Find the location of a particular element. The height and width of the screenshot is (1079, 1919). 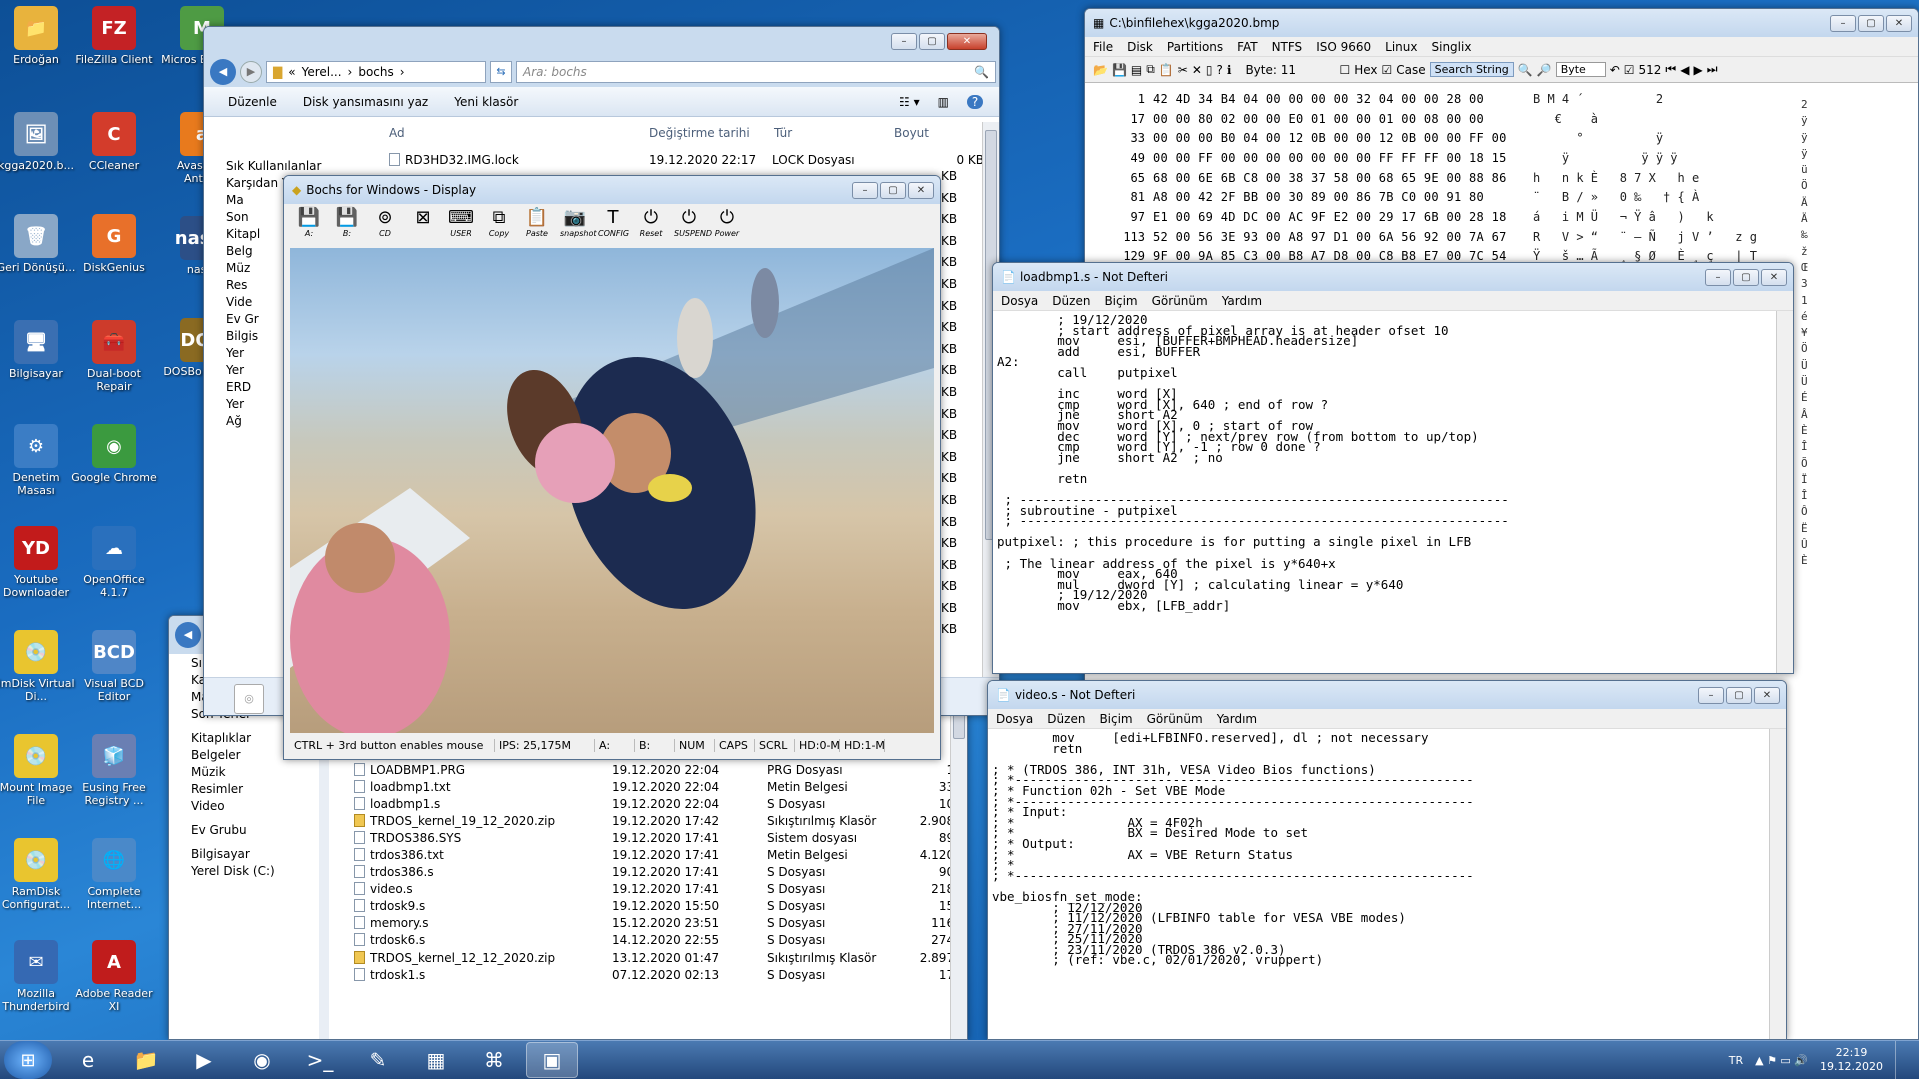

column-type: Tür is located at coordinates (834, 133).